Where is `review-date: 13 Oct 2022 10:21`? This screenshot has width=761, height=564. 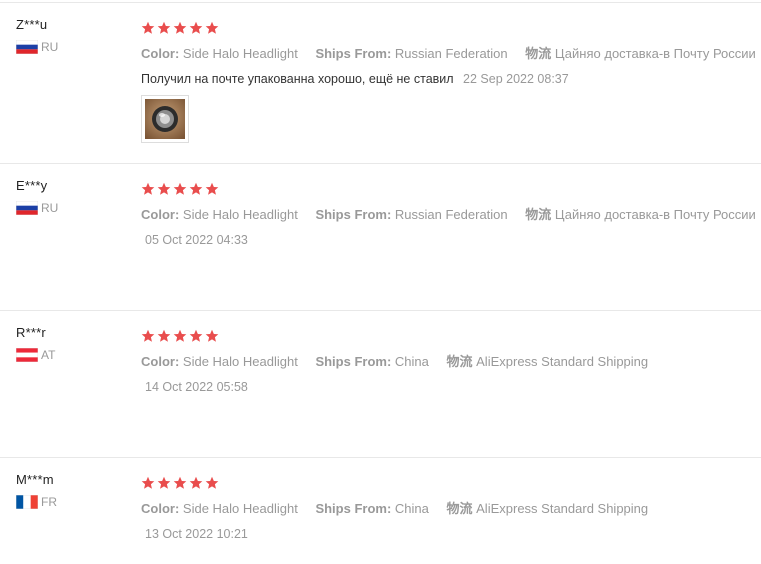 review-date: 13 Oct 2022 10:21 is located at coordinates (196, 534).